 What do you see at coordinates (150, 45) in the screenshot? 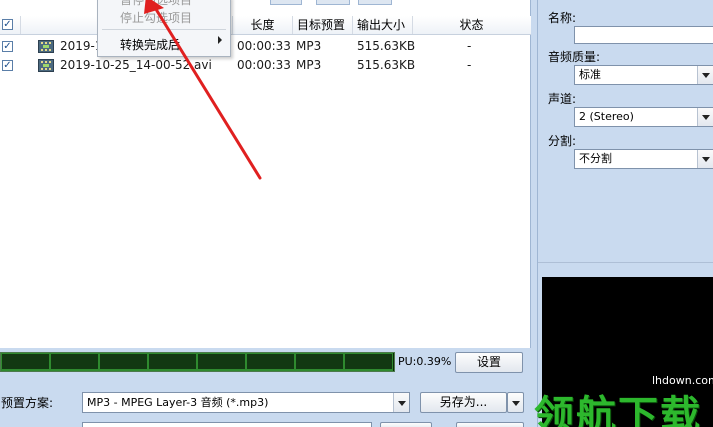
I see `menu-item-after-conversion: 转换完成后` at bounding box center [150, 45].